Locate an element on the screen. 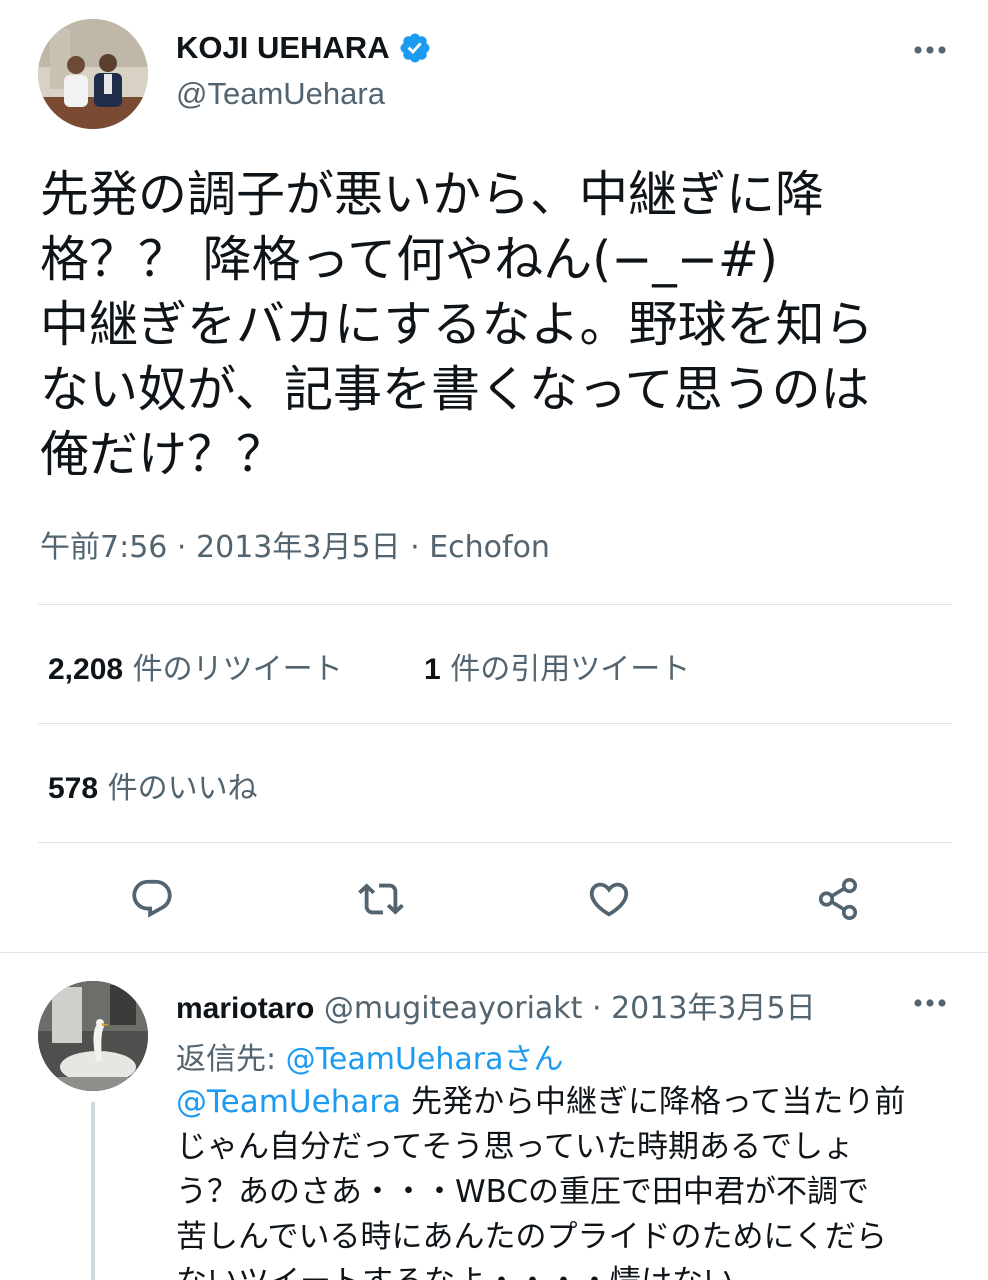 This screenshot has width=988, height=1280. quotes-stat: 1 件の引用ツイート is located at coordinates (557, 666).